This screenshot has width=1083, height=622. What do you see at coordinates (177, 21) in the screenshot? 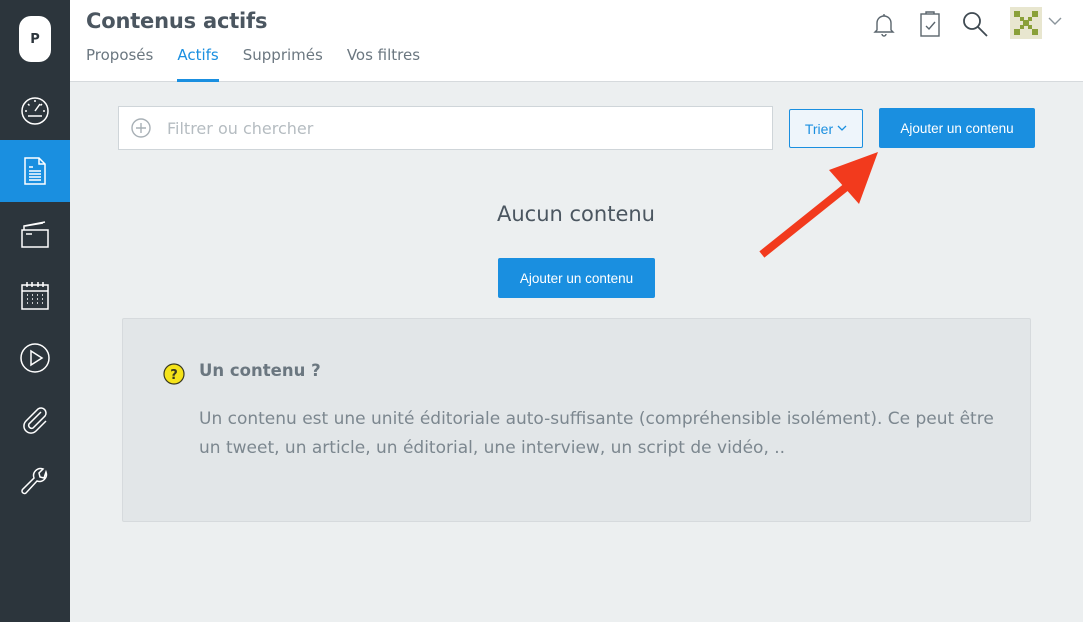
I see `page-title: Contenus actifs` at bounding box center [177, 21].